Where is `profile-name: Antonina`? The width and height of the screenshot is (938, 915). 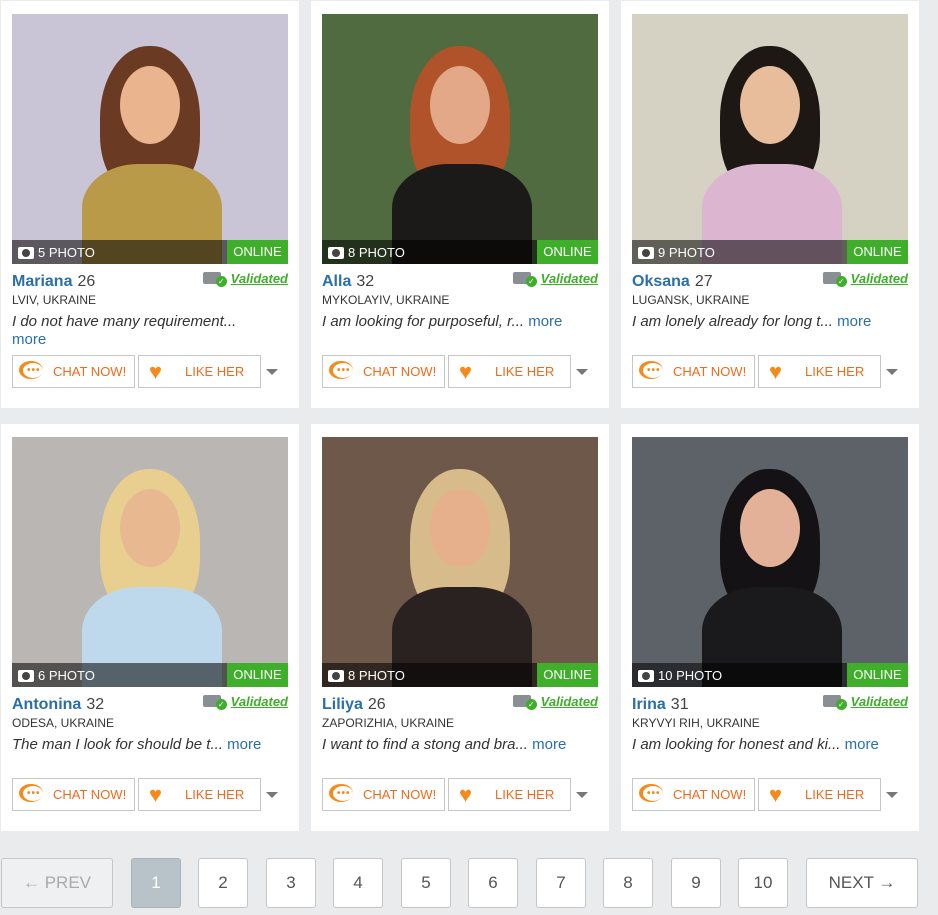 profile-name: Antonina is located at coordinates (46, 705).